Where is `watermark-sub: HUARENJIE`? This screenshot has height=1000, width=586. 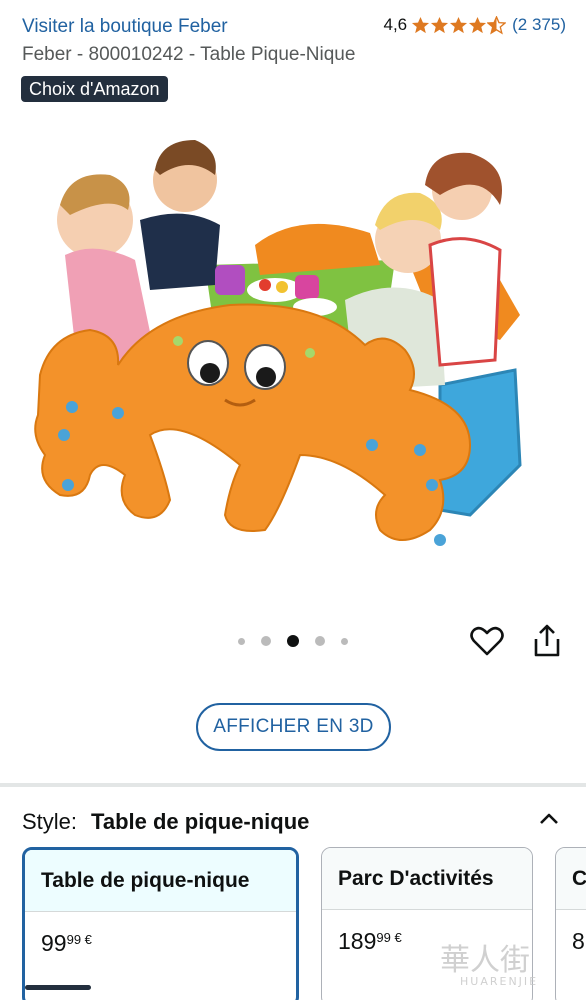 watermark-sub: HUARENJIE is located at coordinates (499, 981).